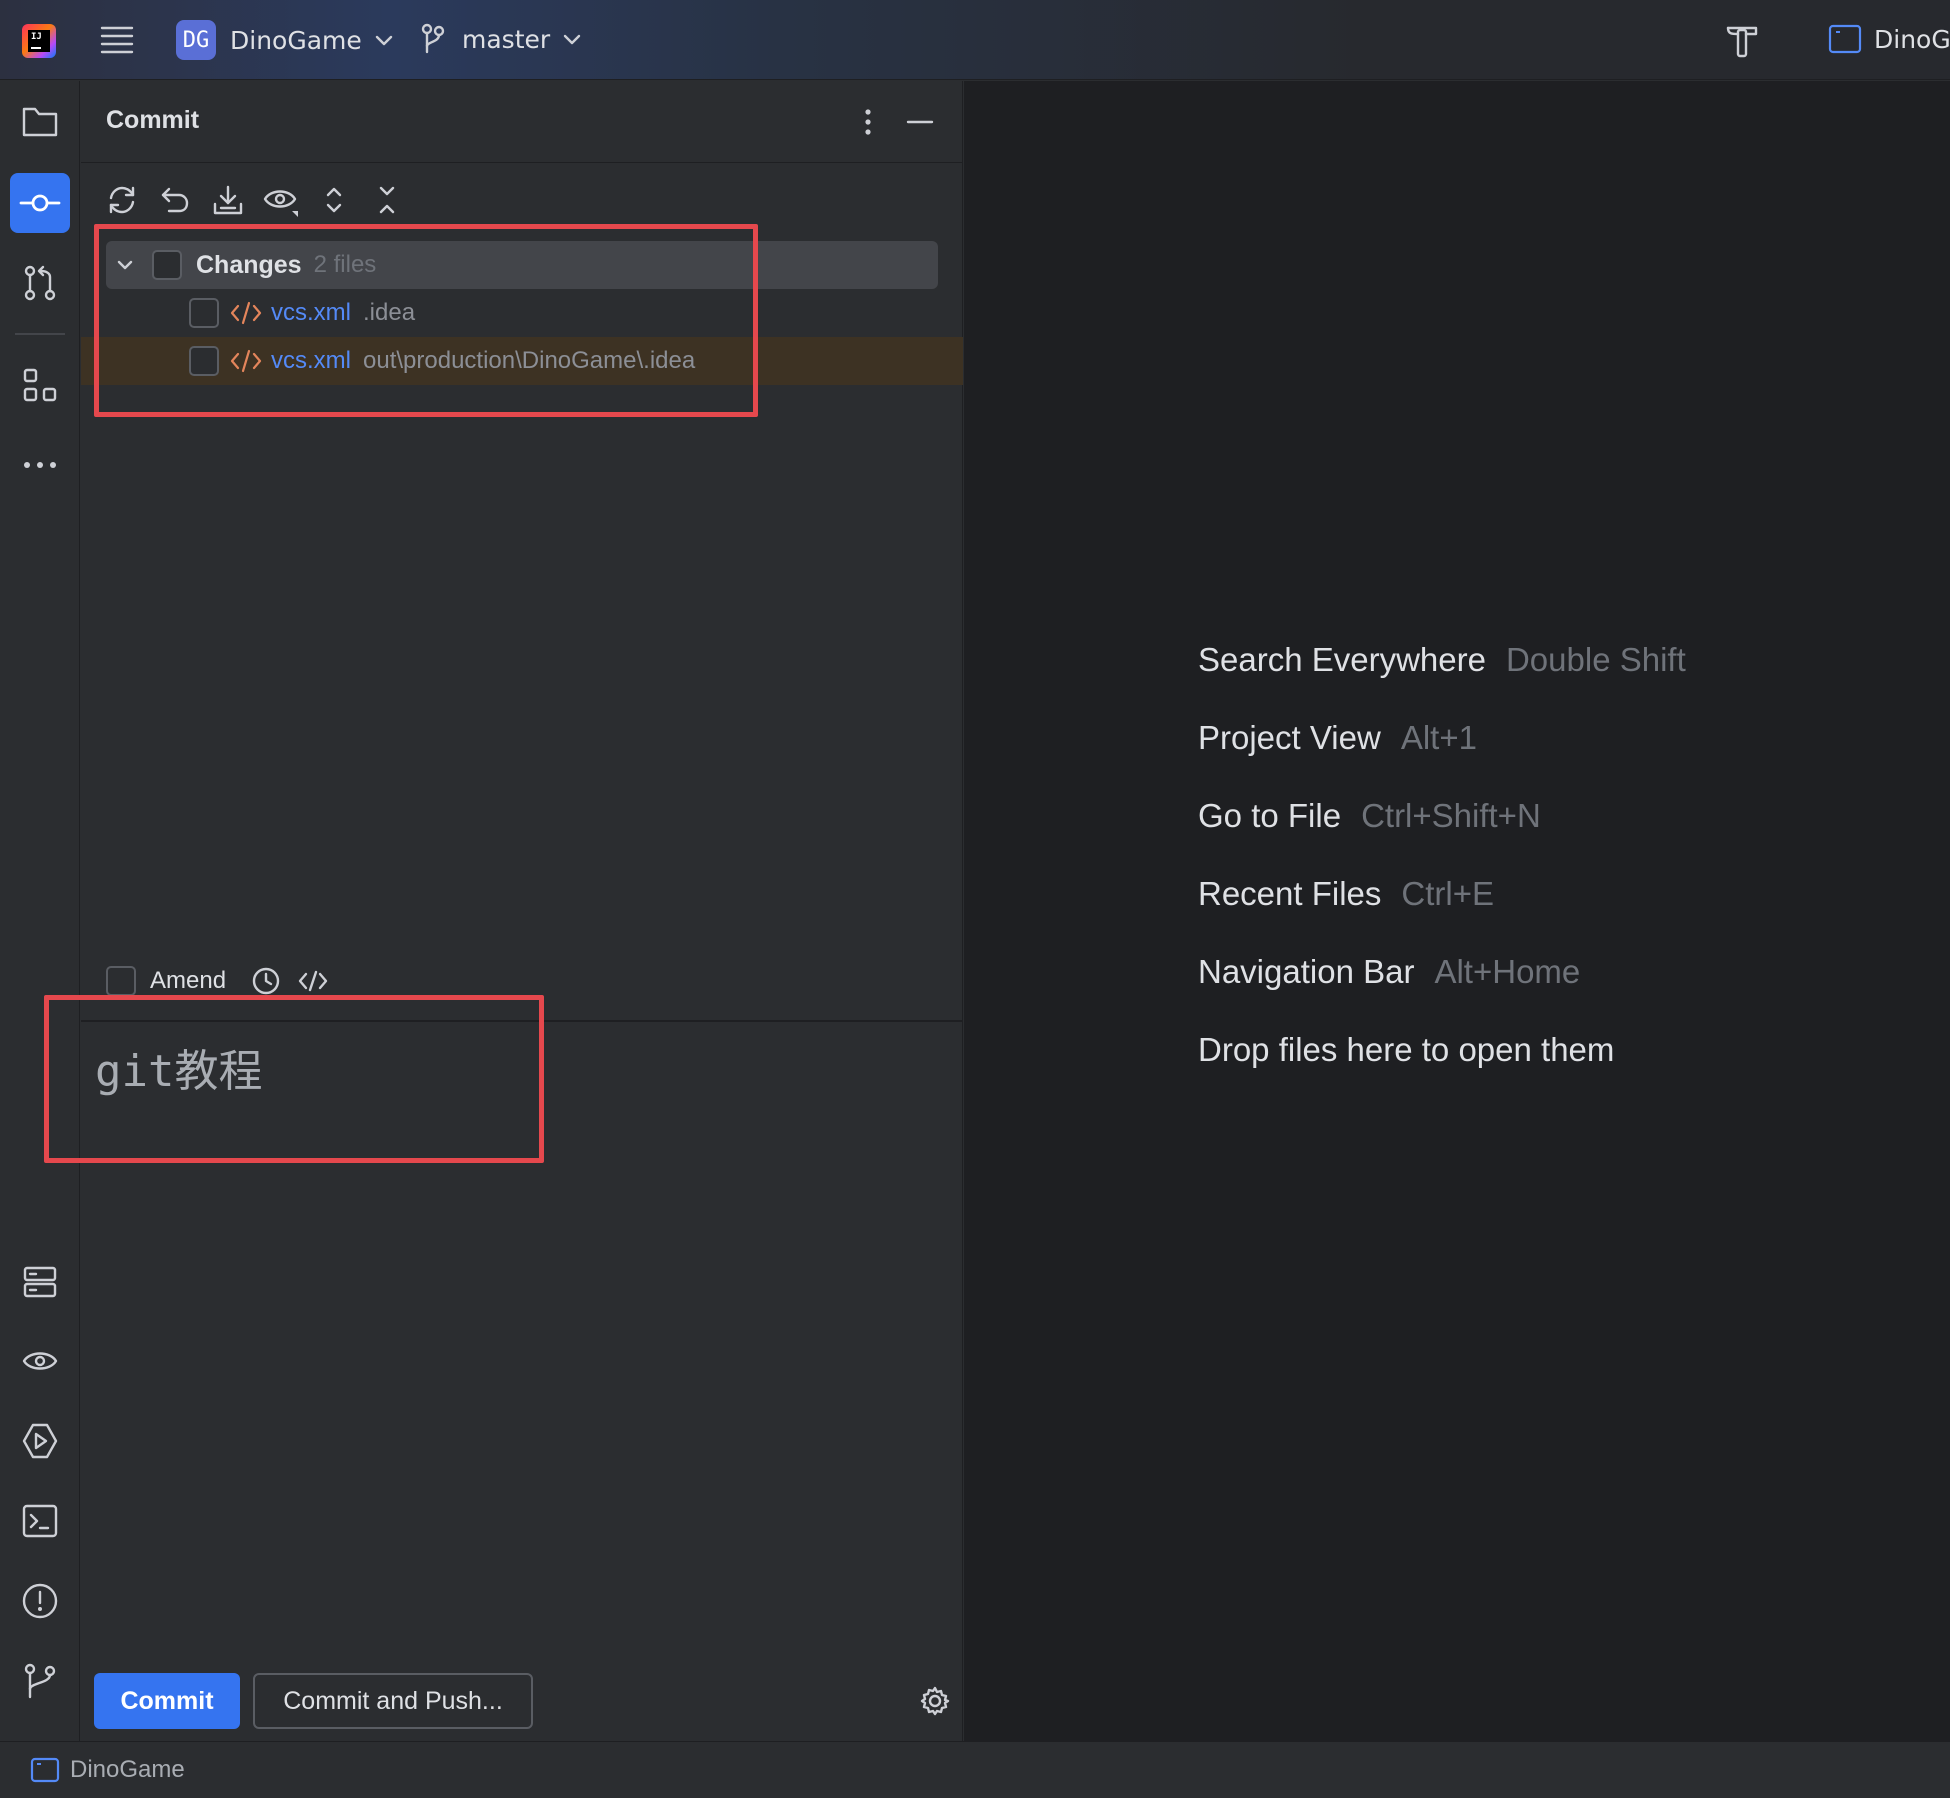 This screenshot has width=1950, height=1798. Describe the element at coordinates (121, 200) in the screenshot. I see `refresh-icon` at that location.